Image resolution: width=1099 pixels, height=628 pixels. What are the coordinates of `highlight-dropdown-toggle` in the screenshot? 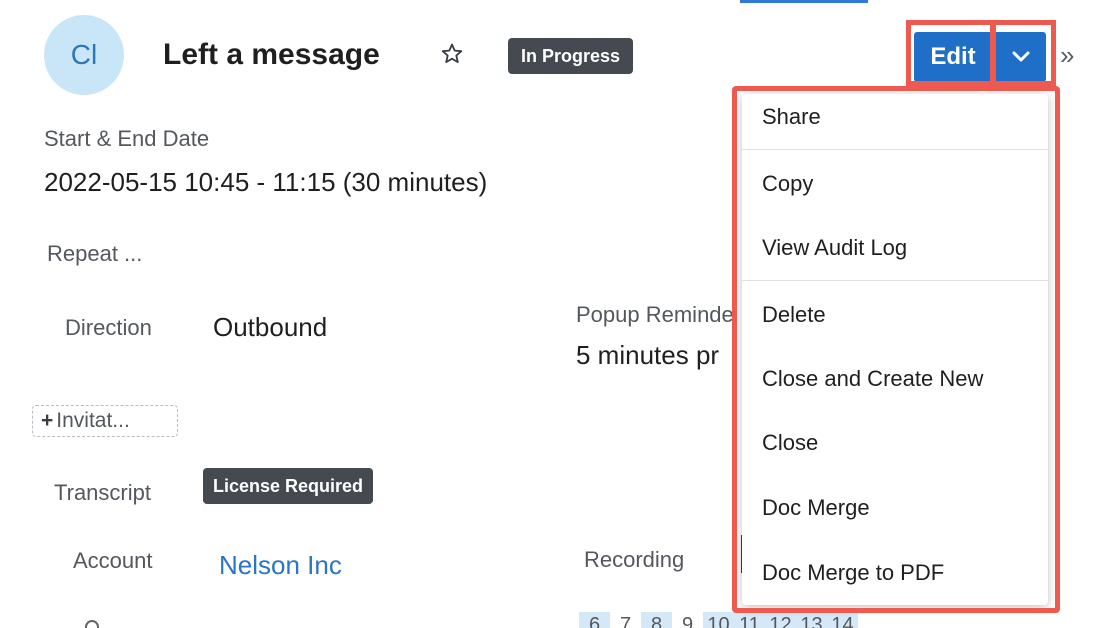 It's located at (1023, 53).